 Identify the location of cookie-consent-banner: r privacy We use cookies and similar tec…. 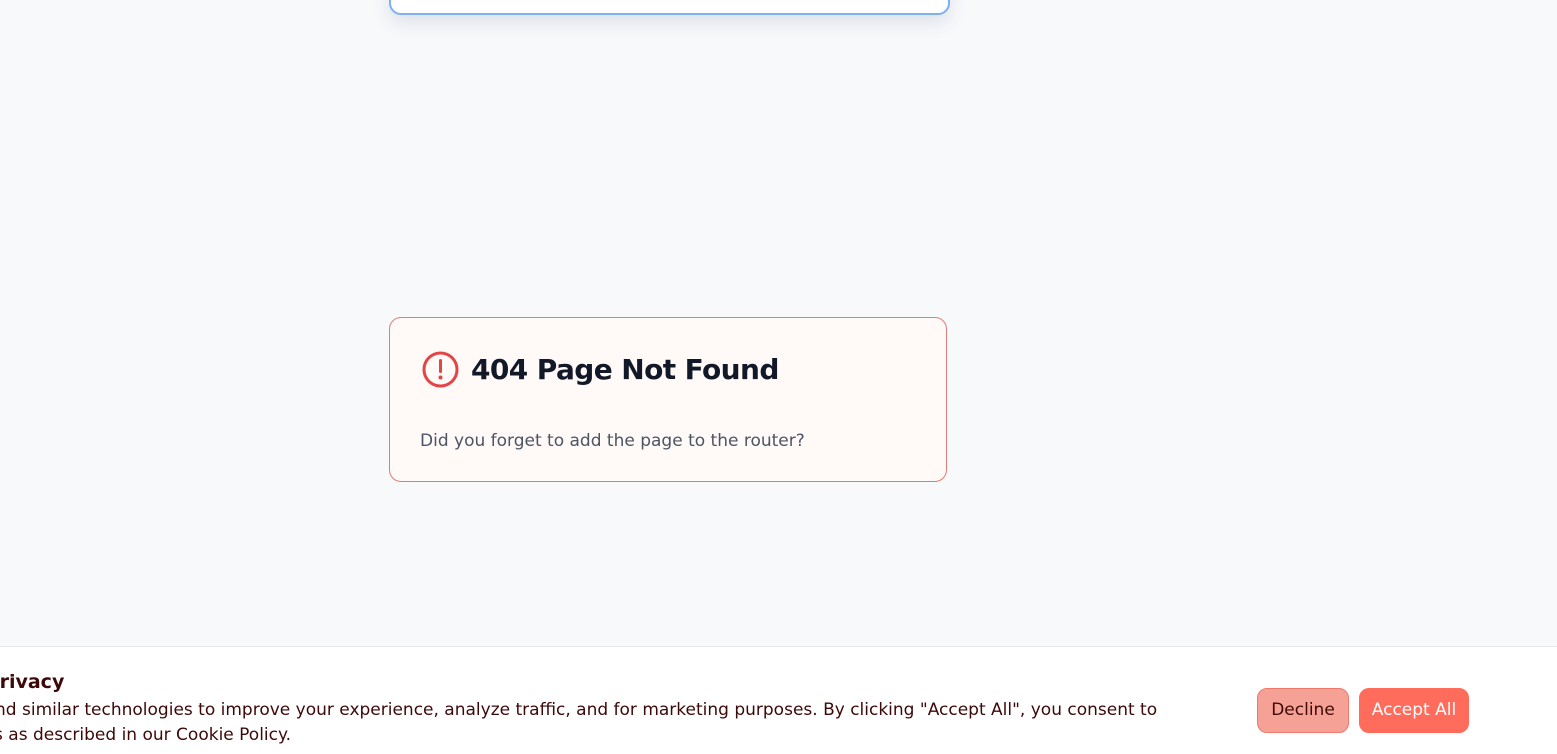
(778, 700).